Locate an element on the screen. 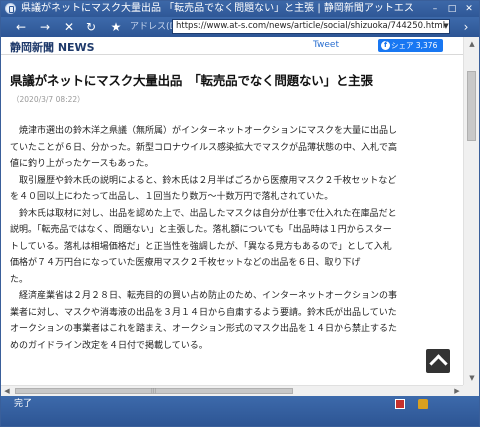 This screenshot has width=480, height=427. tweet-button: Tweet is located at coordinates (326, 45).